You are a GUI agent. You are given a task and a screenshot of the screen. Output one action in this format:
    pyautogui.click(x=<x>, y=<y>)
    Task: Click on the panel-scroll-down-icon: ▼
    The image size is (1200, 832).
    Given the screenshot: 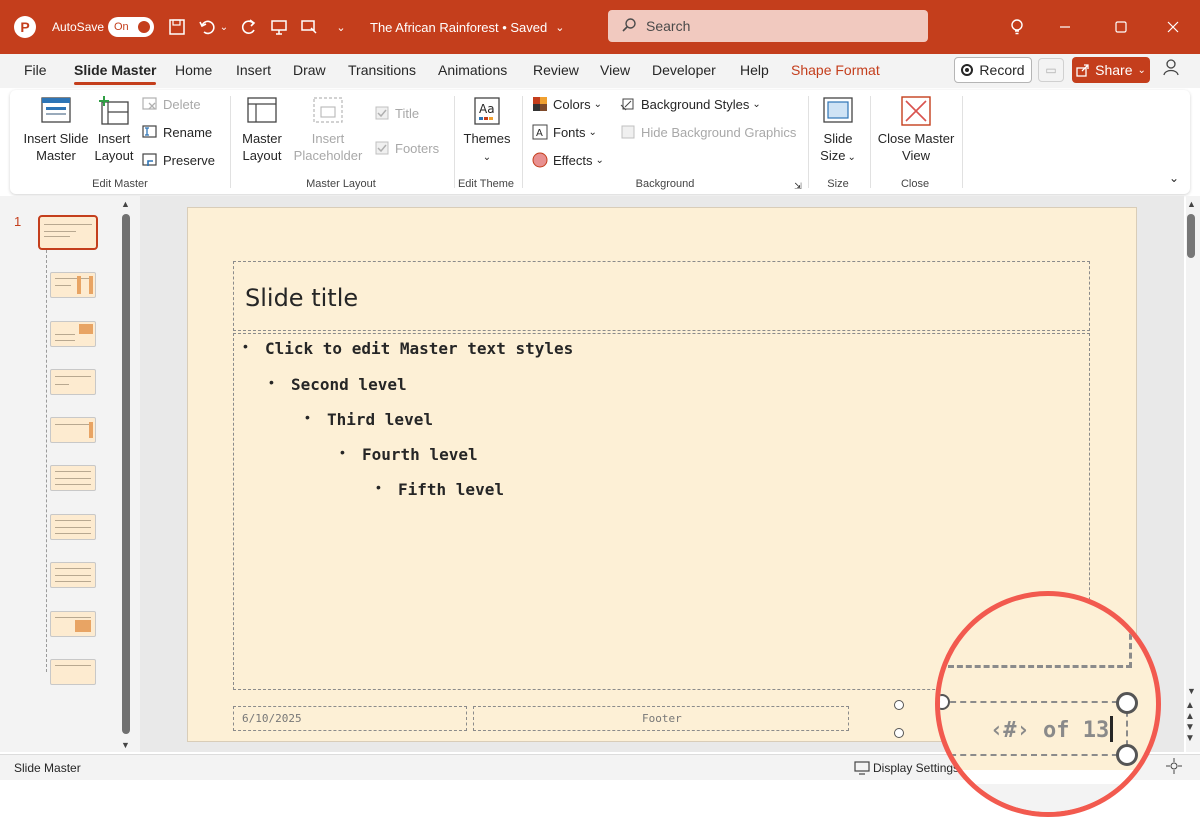 What is the action you would take?
    pyautogui.click(x=125, y=745)
    